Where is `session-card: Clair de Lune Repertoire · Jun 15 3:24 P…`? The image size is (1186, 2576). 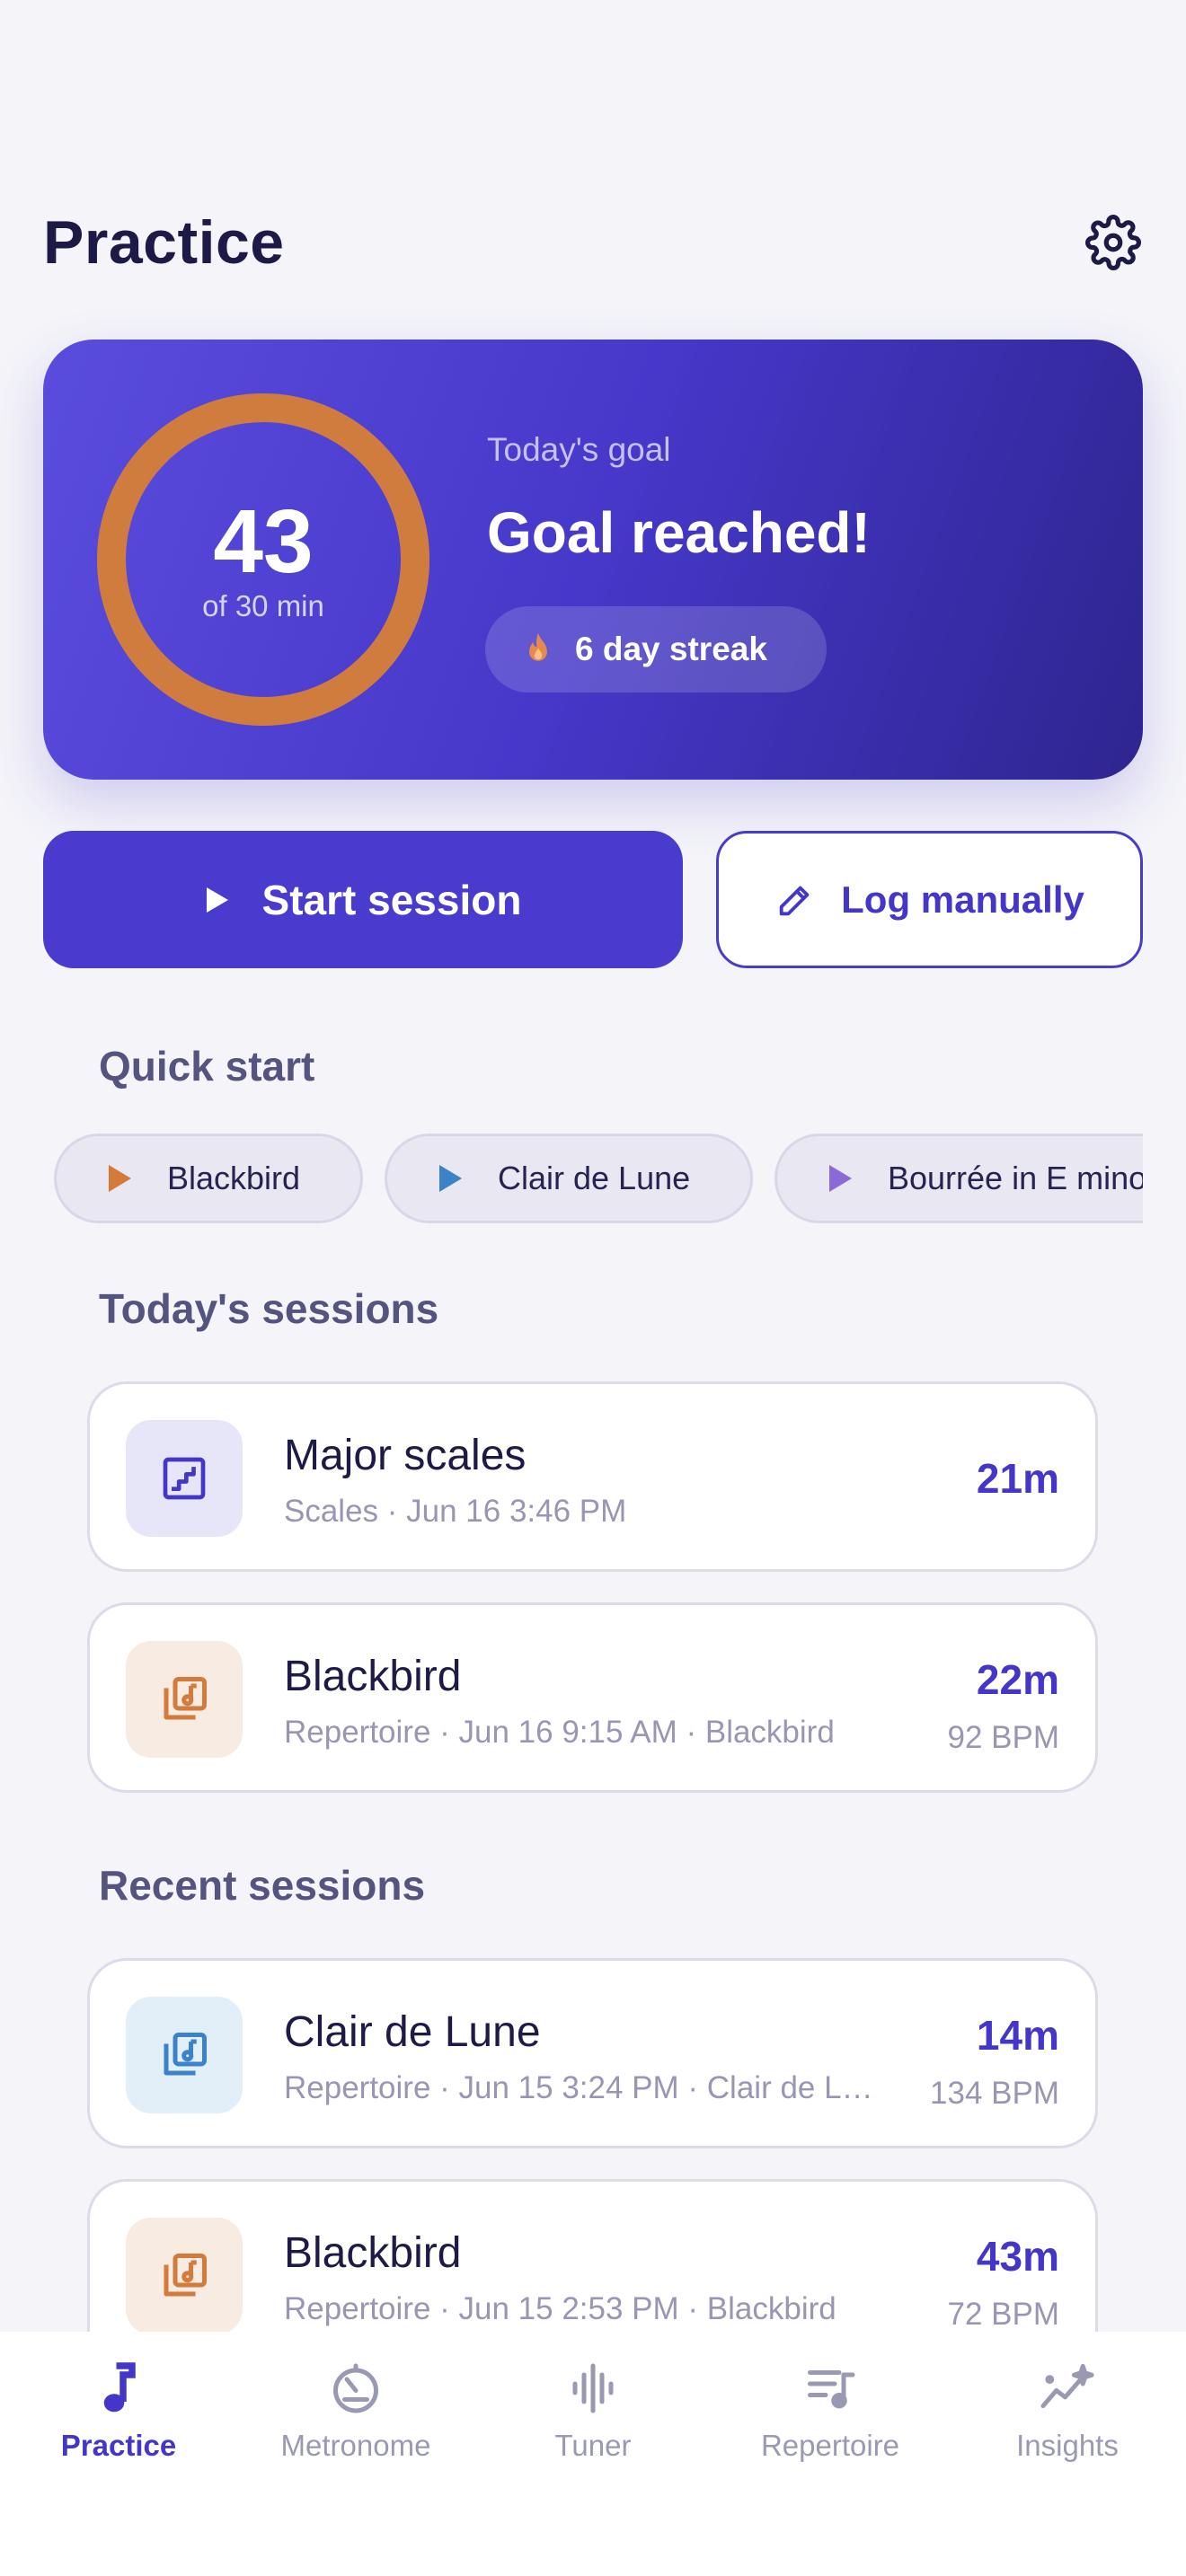
session-card: Clair de Lune Repertoire · Jun 15 3:24 P… is located at coordinates (592, 2053).